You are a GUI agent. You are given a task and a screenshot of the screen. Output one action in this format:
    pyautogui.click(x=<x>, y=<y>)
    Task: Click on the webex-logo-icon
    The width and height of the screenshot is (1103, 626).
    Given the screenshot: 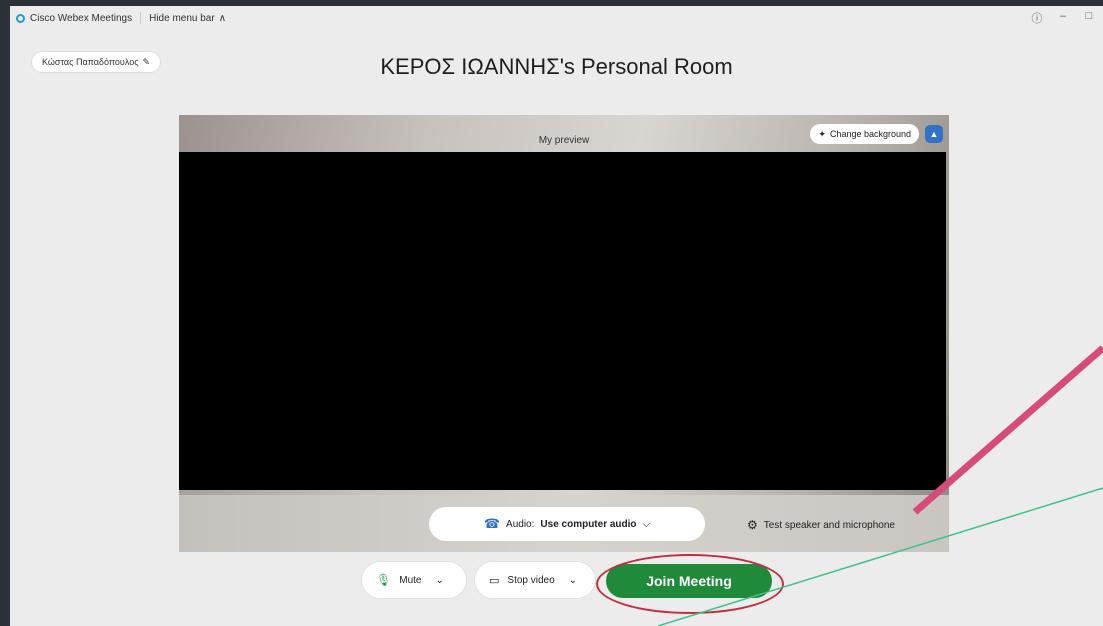 What is the action you would take?
    pyautogui.click(x=20, y=18)
    